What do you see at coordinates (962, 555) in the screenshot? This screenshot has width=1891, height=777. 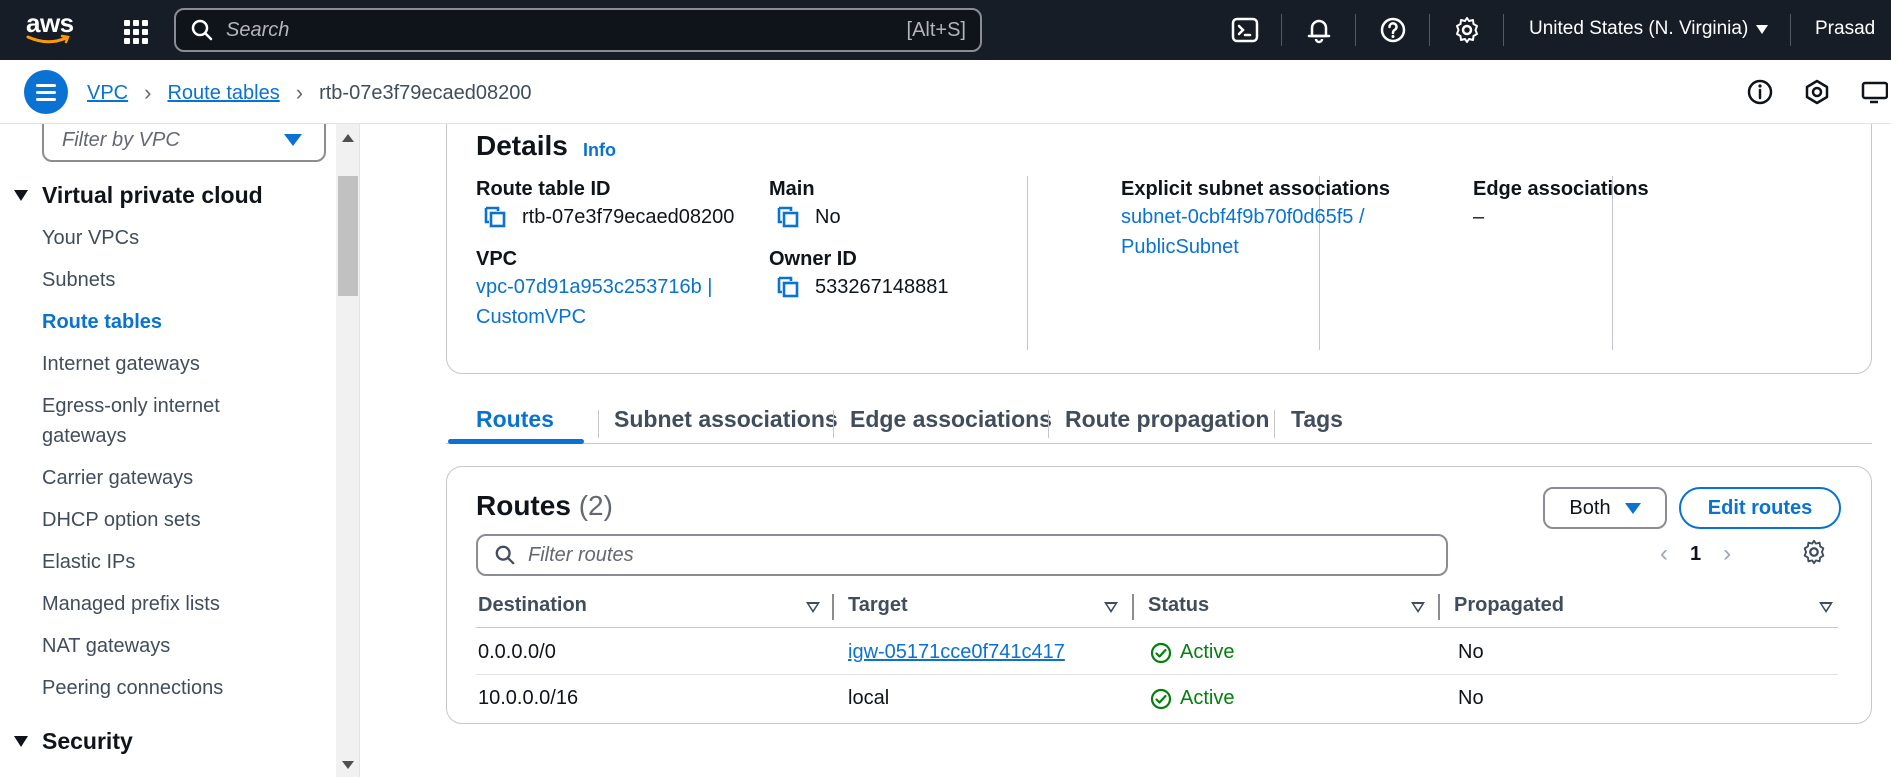 I see `filter-routes-input: Filter routes` at bounding box center [962, 555].